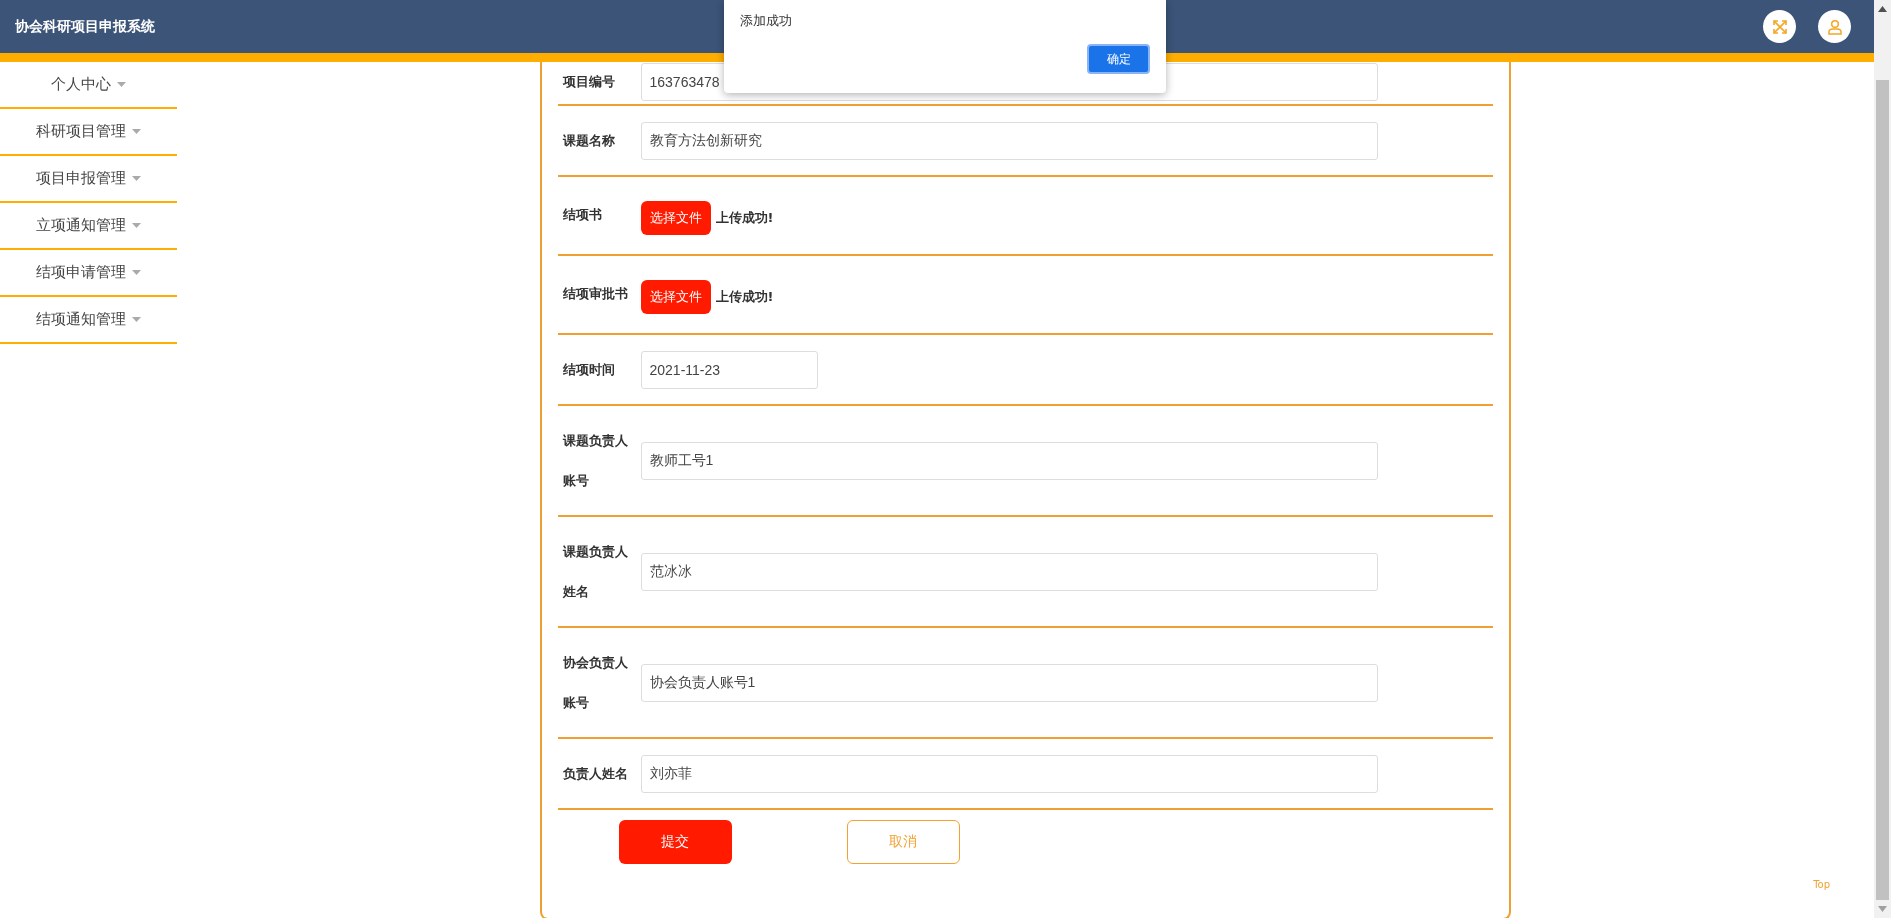  I want to click on input-field: 刘亦菲, so click(1009, 774).